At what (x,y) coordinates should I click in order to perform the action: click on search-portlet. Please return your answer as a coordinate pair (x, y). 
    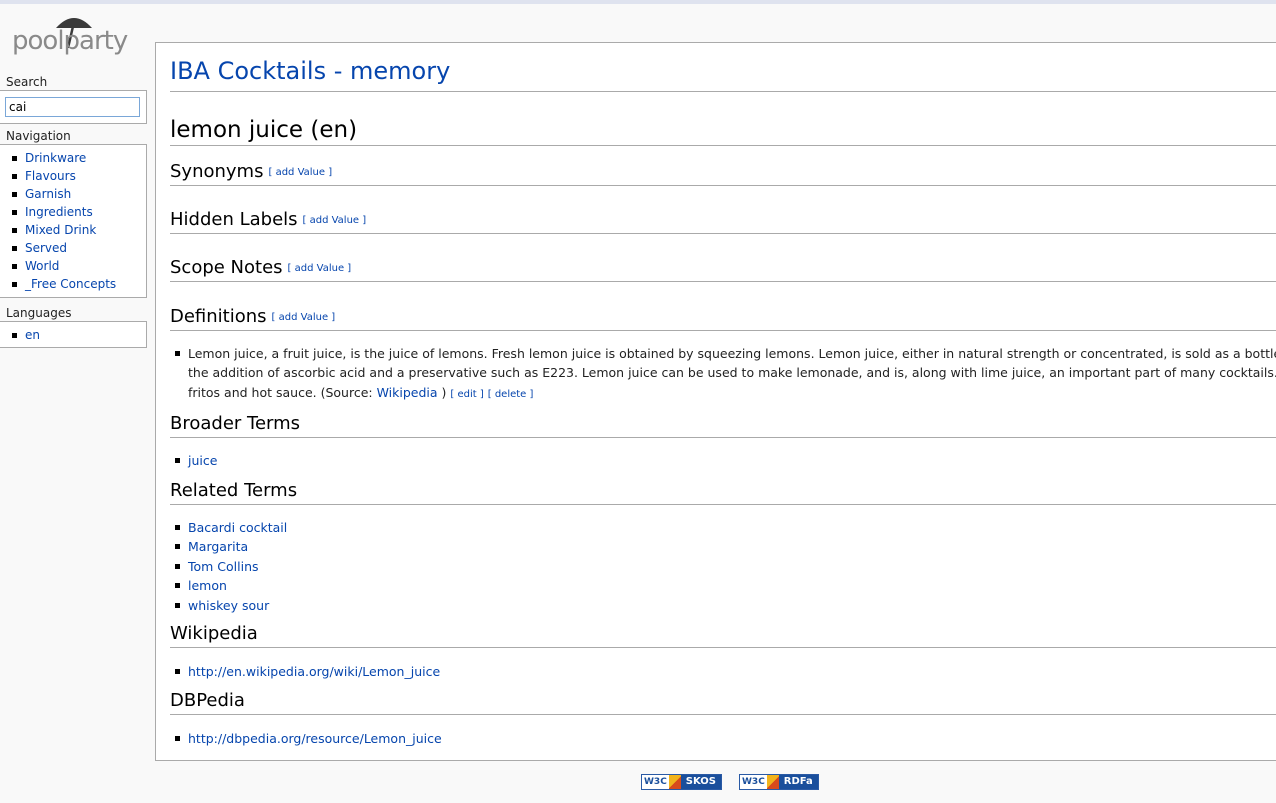
    Looking at the image, I should click on (73, 107).